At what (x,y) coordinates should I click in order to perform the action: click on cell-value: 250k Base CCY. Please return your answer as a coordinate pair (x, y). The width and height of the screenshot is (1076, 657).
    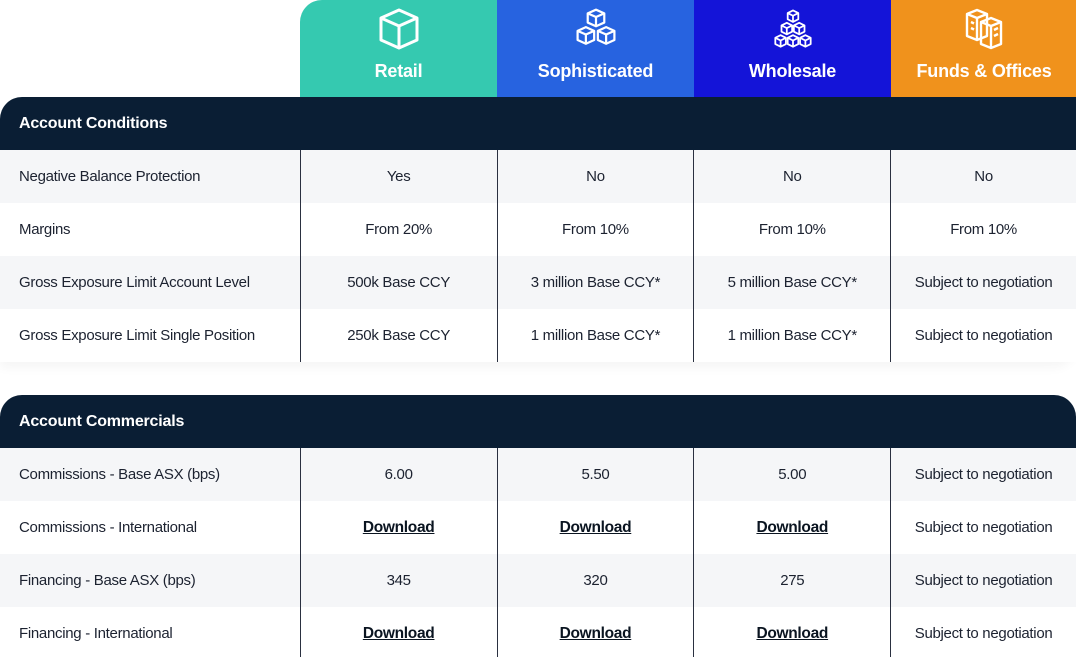
    Looking at the image, I should click on (398, 335).